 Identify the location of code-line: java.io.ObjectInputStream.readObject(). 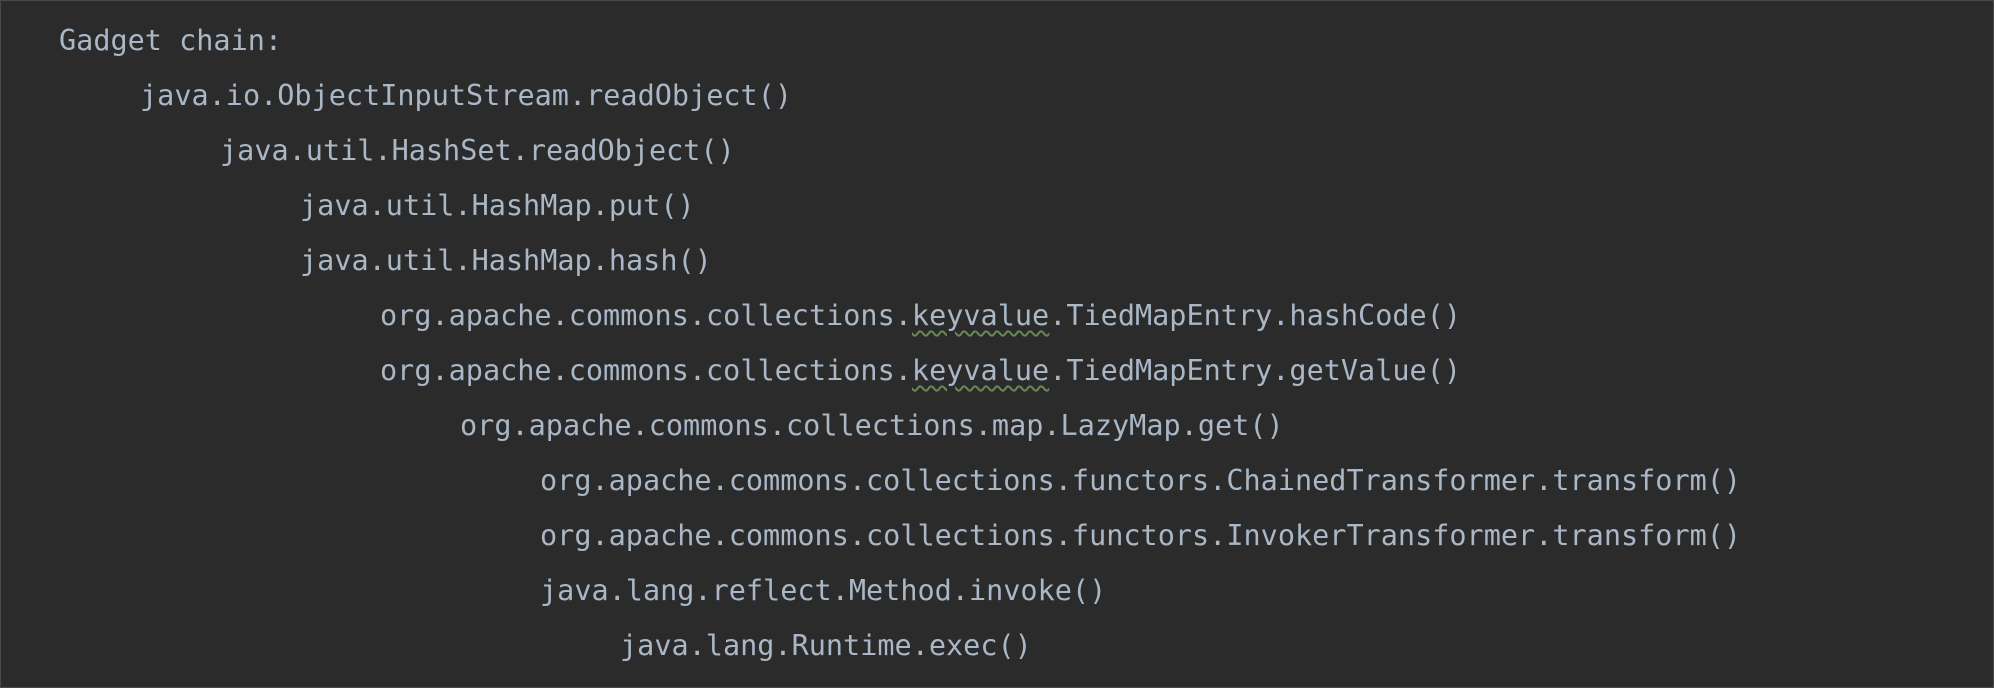
(466, 95).